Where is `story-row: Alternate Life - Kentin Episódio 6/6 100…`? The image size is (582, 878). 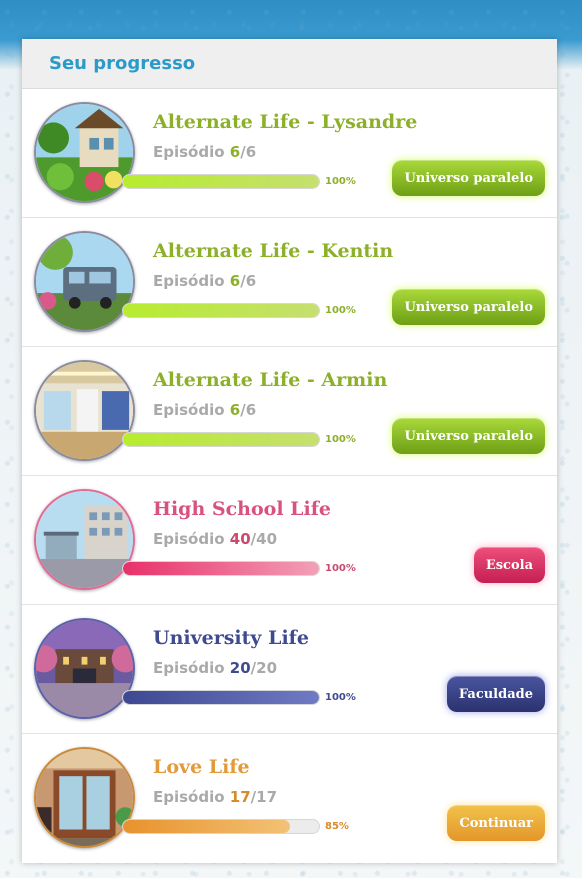
story-row: Alternate Life - Kentin Episódio 6/6 100… is located at coordinates (289, 282).